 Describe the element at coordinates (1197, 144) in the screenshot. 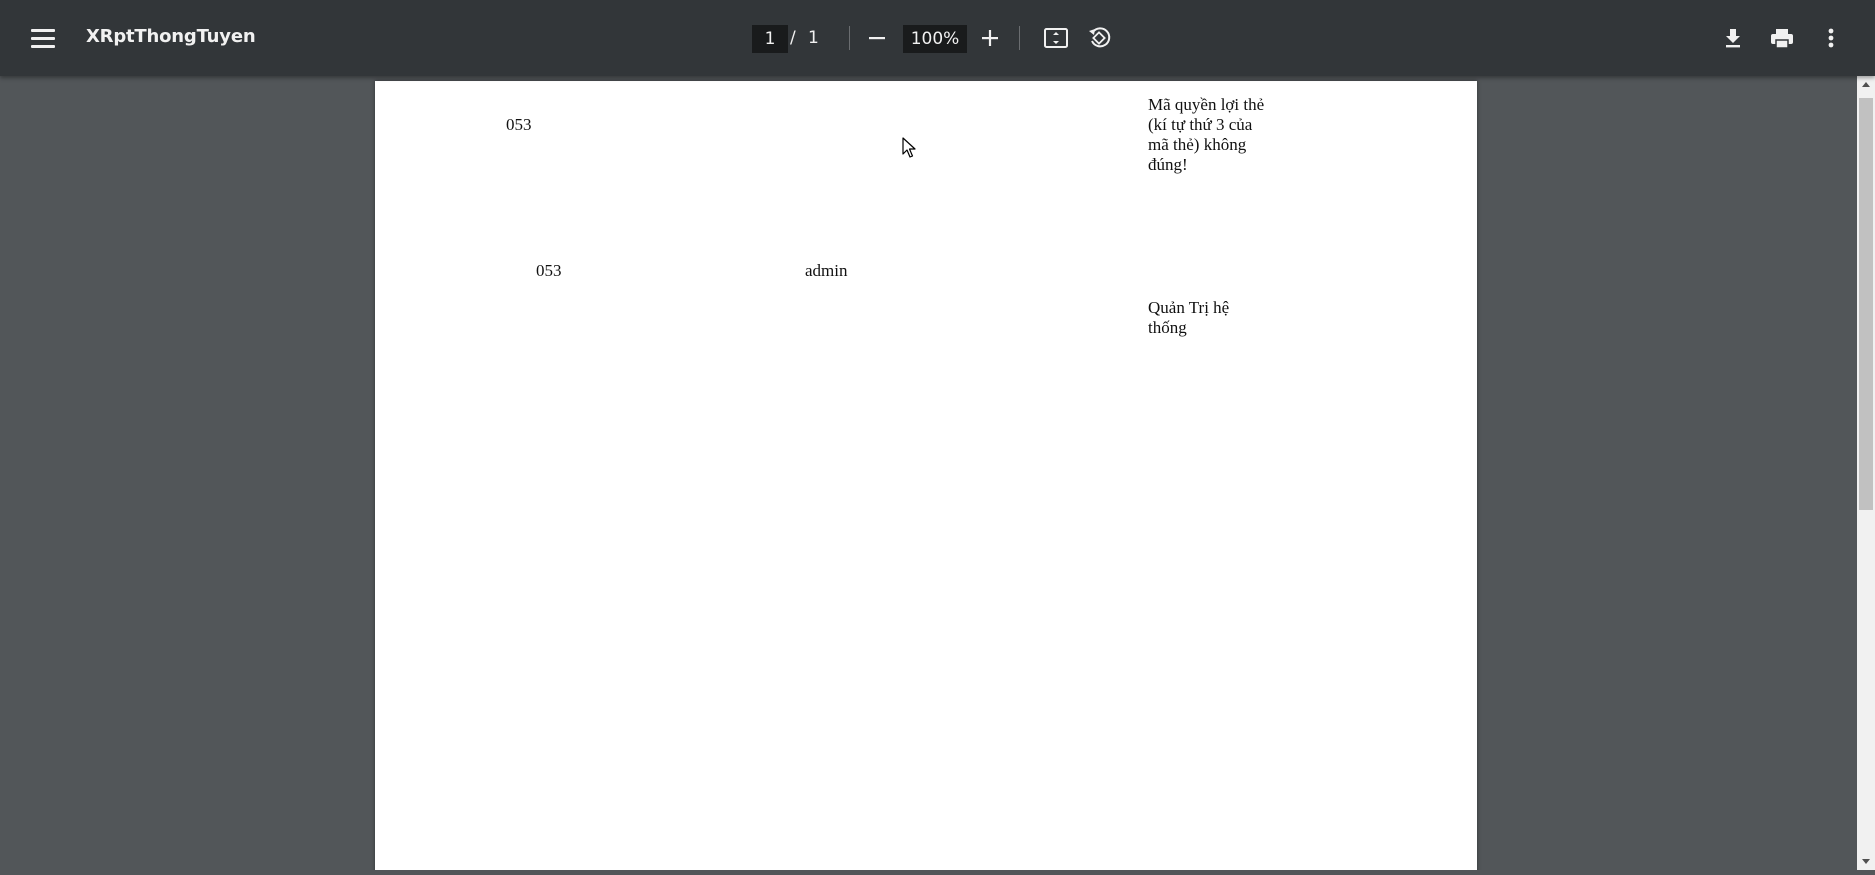

I see `row1-message-line: mã thẻ) không` at that location.